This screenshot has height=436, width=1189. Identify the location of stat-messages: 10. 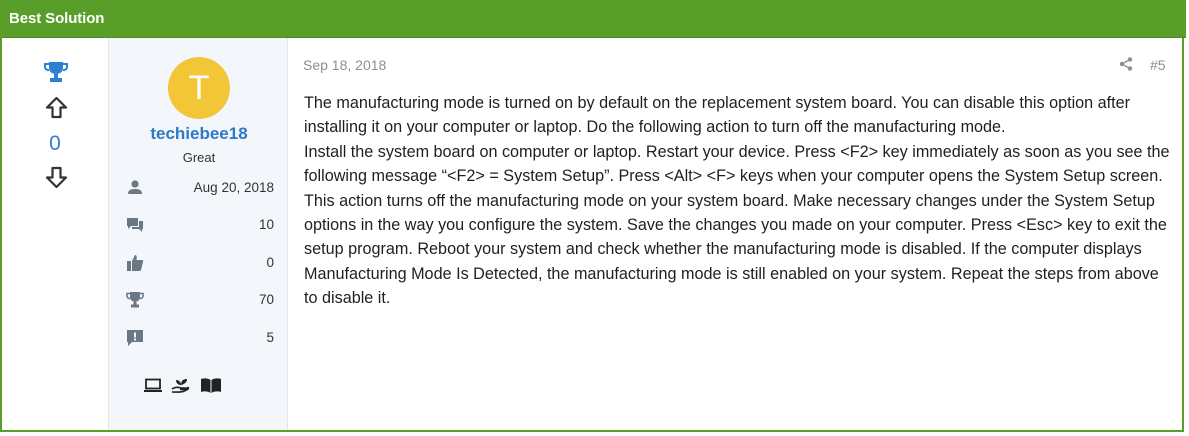
(199, 225).